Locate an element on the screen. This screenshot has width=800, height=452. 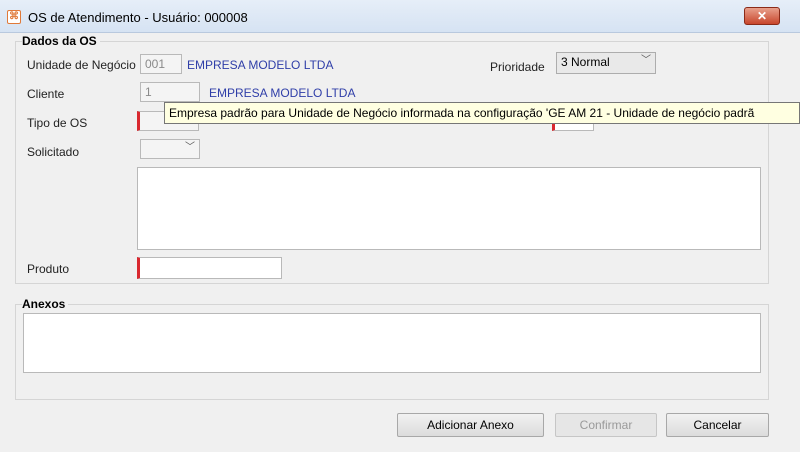
adicionar-anexo-button: Adicionar Anexo is located at coordinates (470, 425).